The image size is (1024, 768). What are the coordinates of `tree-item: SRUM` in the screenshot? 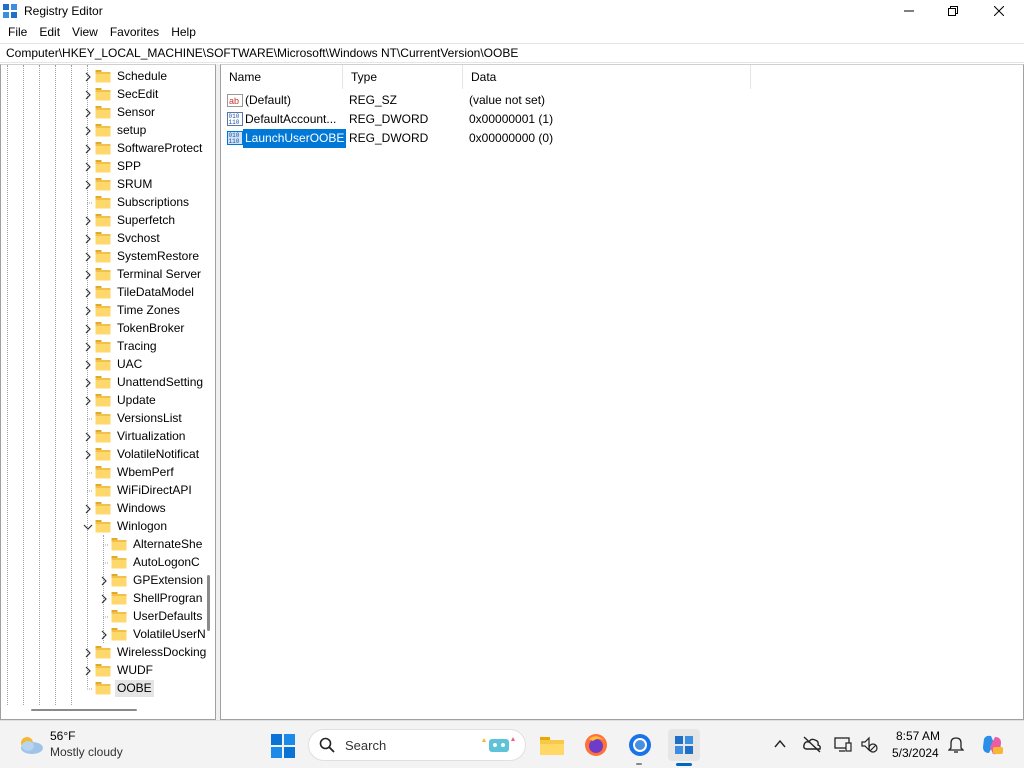 It's located at (118, 184).